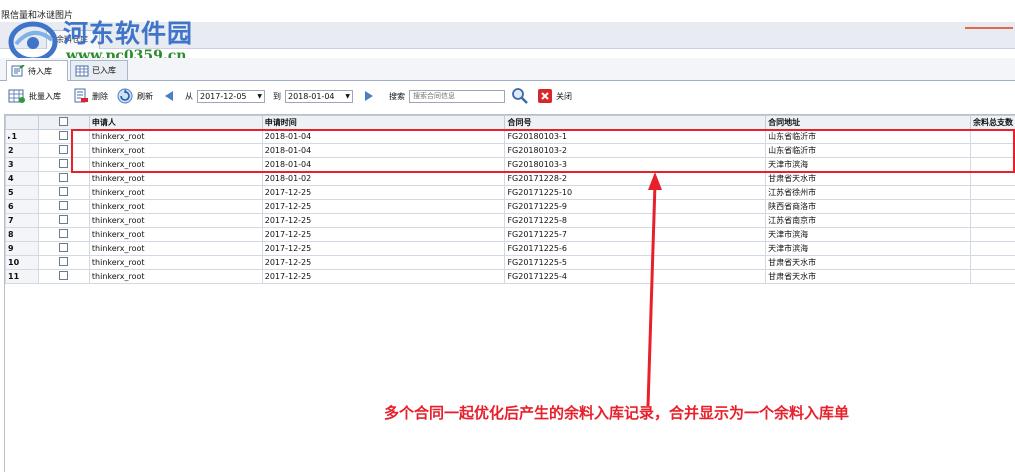  Describe the element at coordinates (22, 277) in the screenshot. I see `row-number: 11` at that location.